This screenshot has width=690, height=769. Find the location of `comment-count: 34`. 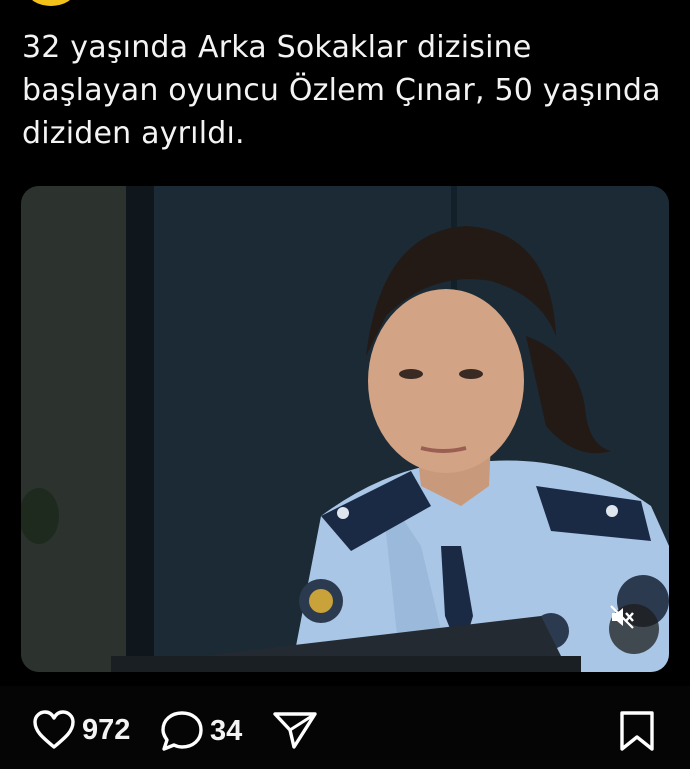

comment-count: 34 is located at coordinates (226, 730).